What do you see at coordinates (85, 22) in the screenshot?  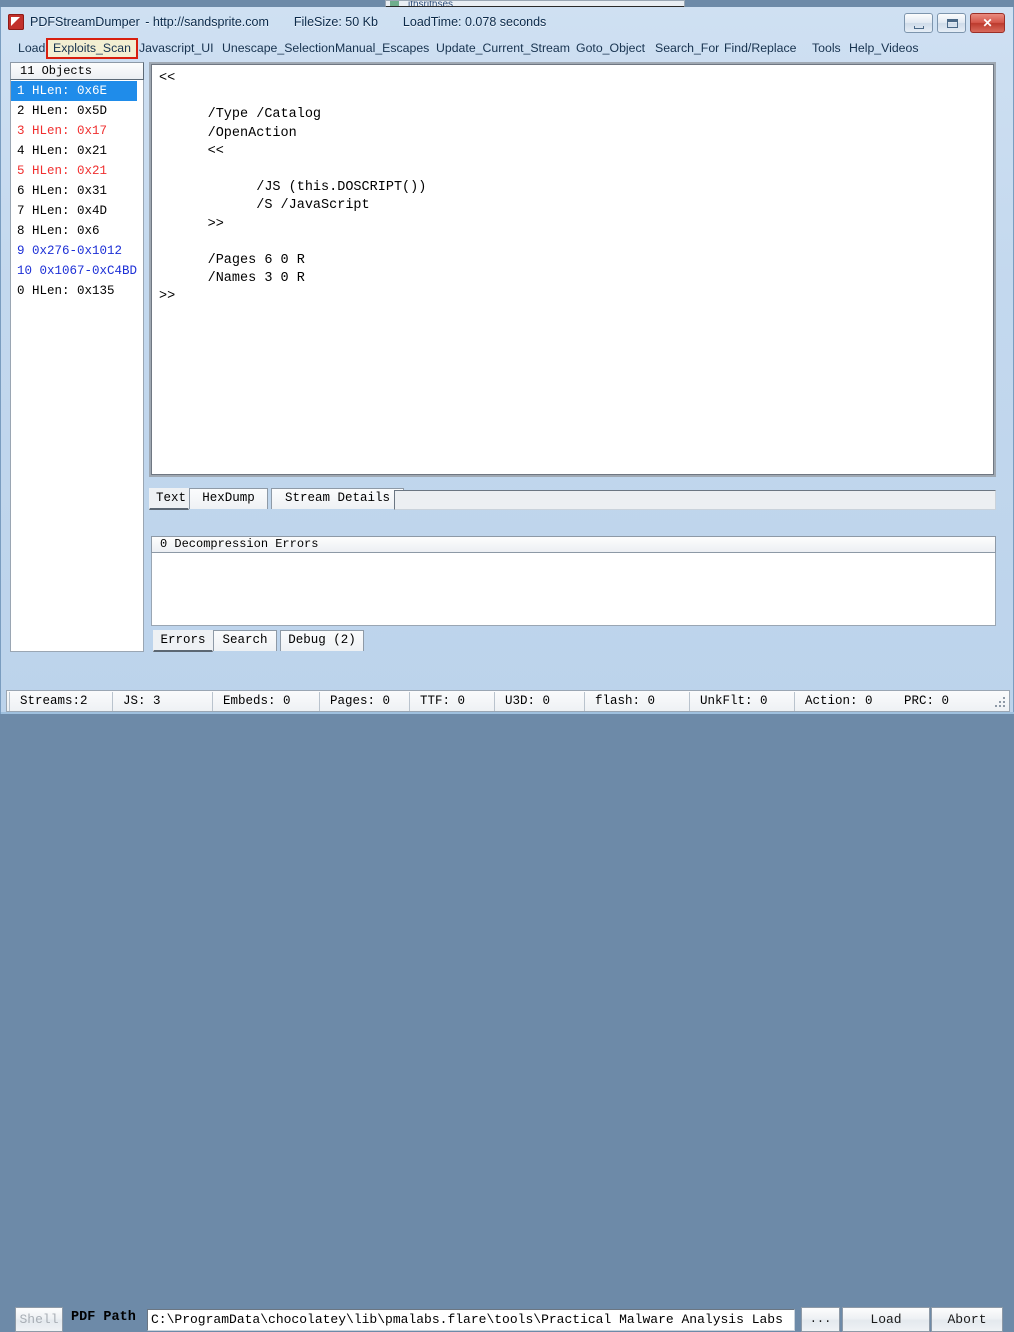 I see `title-app-name: PDFStreamDumper` at bounding box center [85, 22].